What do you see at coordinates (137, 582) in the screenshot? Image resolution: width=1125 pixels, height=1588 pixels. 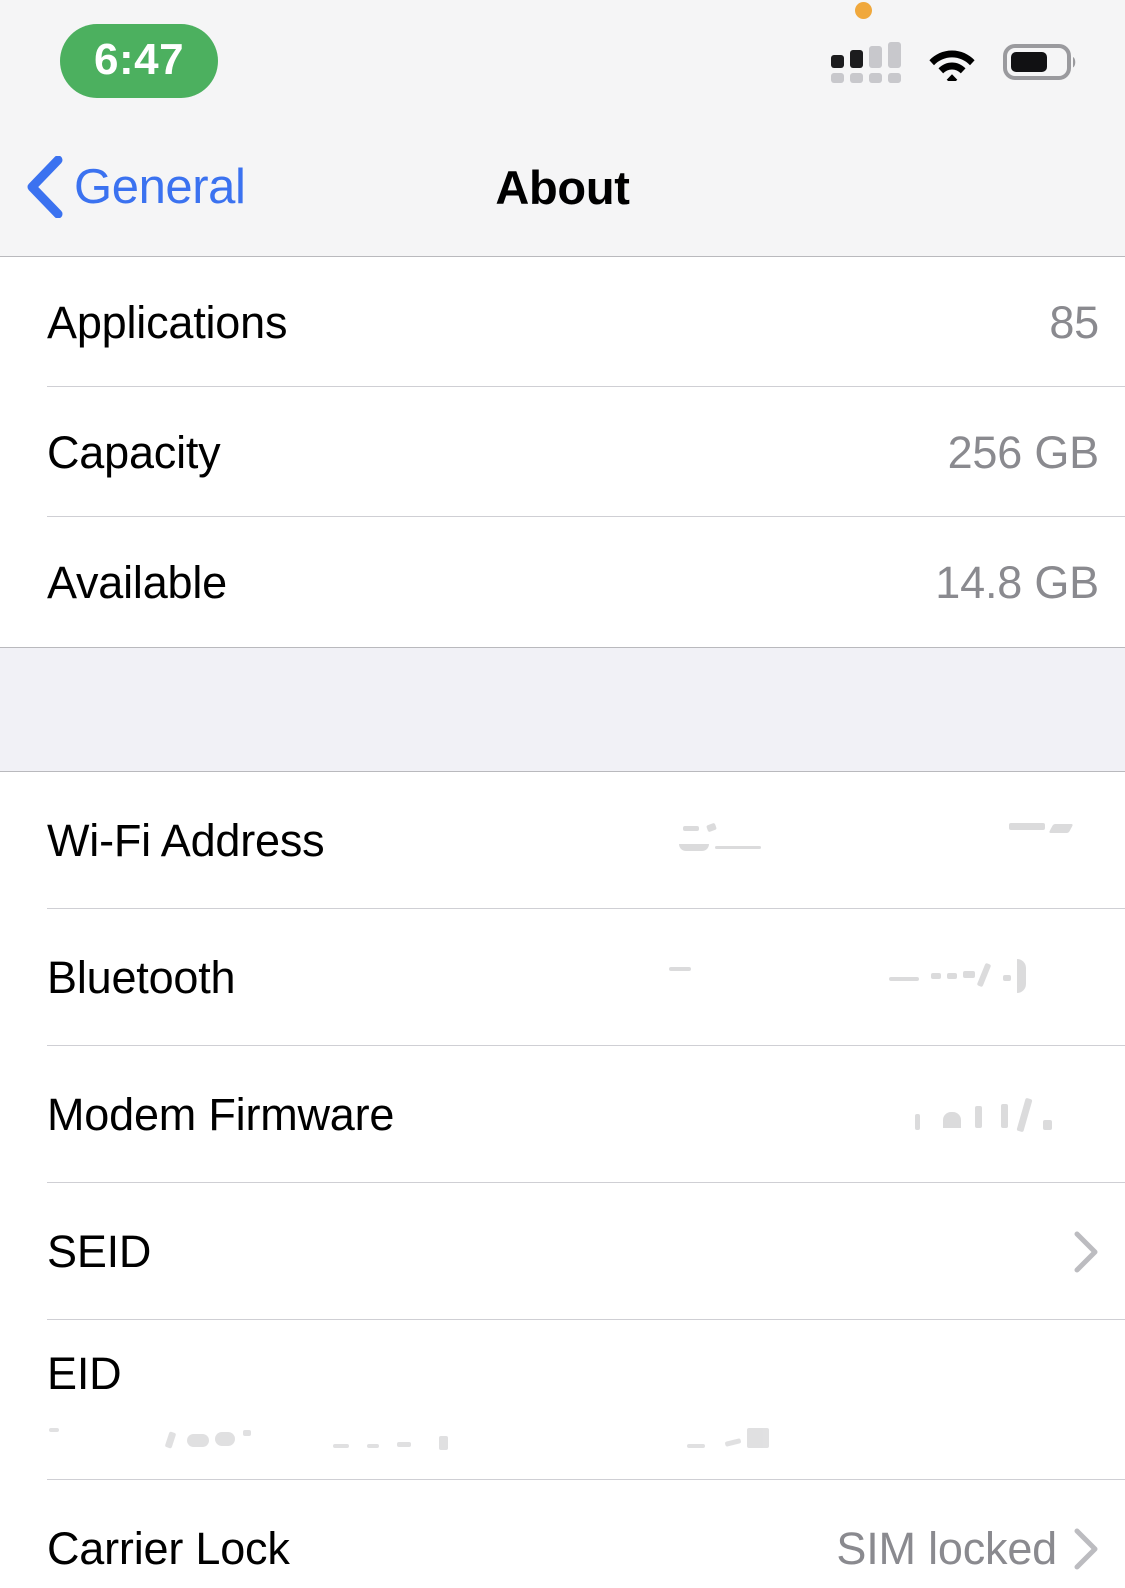 I see `row-label: Available` at bounding box center [137, 582].